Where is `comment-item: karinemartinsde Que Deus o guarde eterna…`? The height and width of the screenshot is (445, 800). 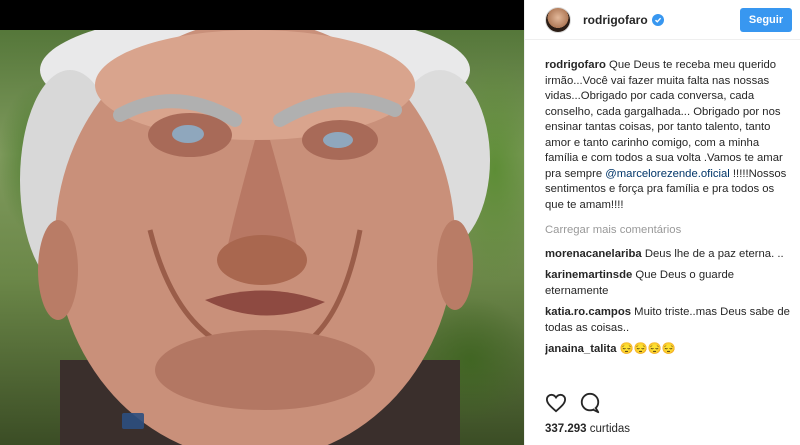 comment-item: karinemartinsde Que Deus o guarde eterna… is located at coordinates (667, 283).